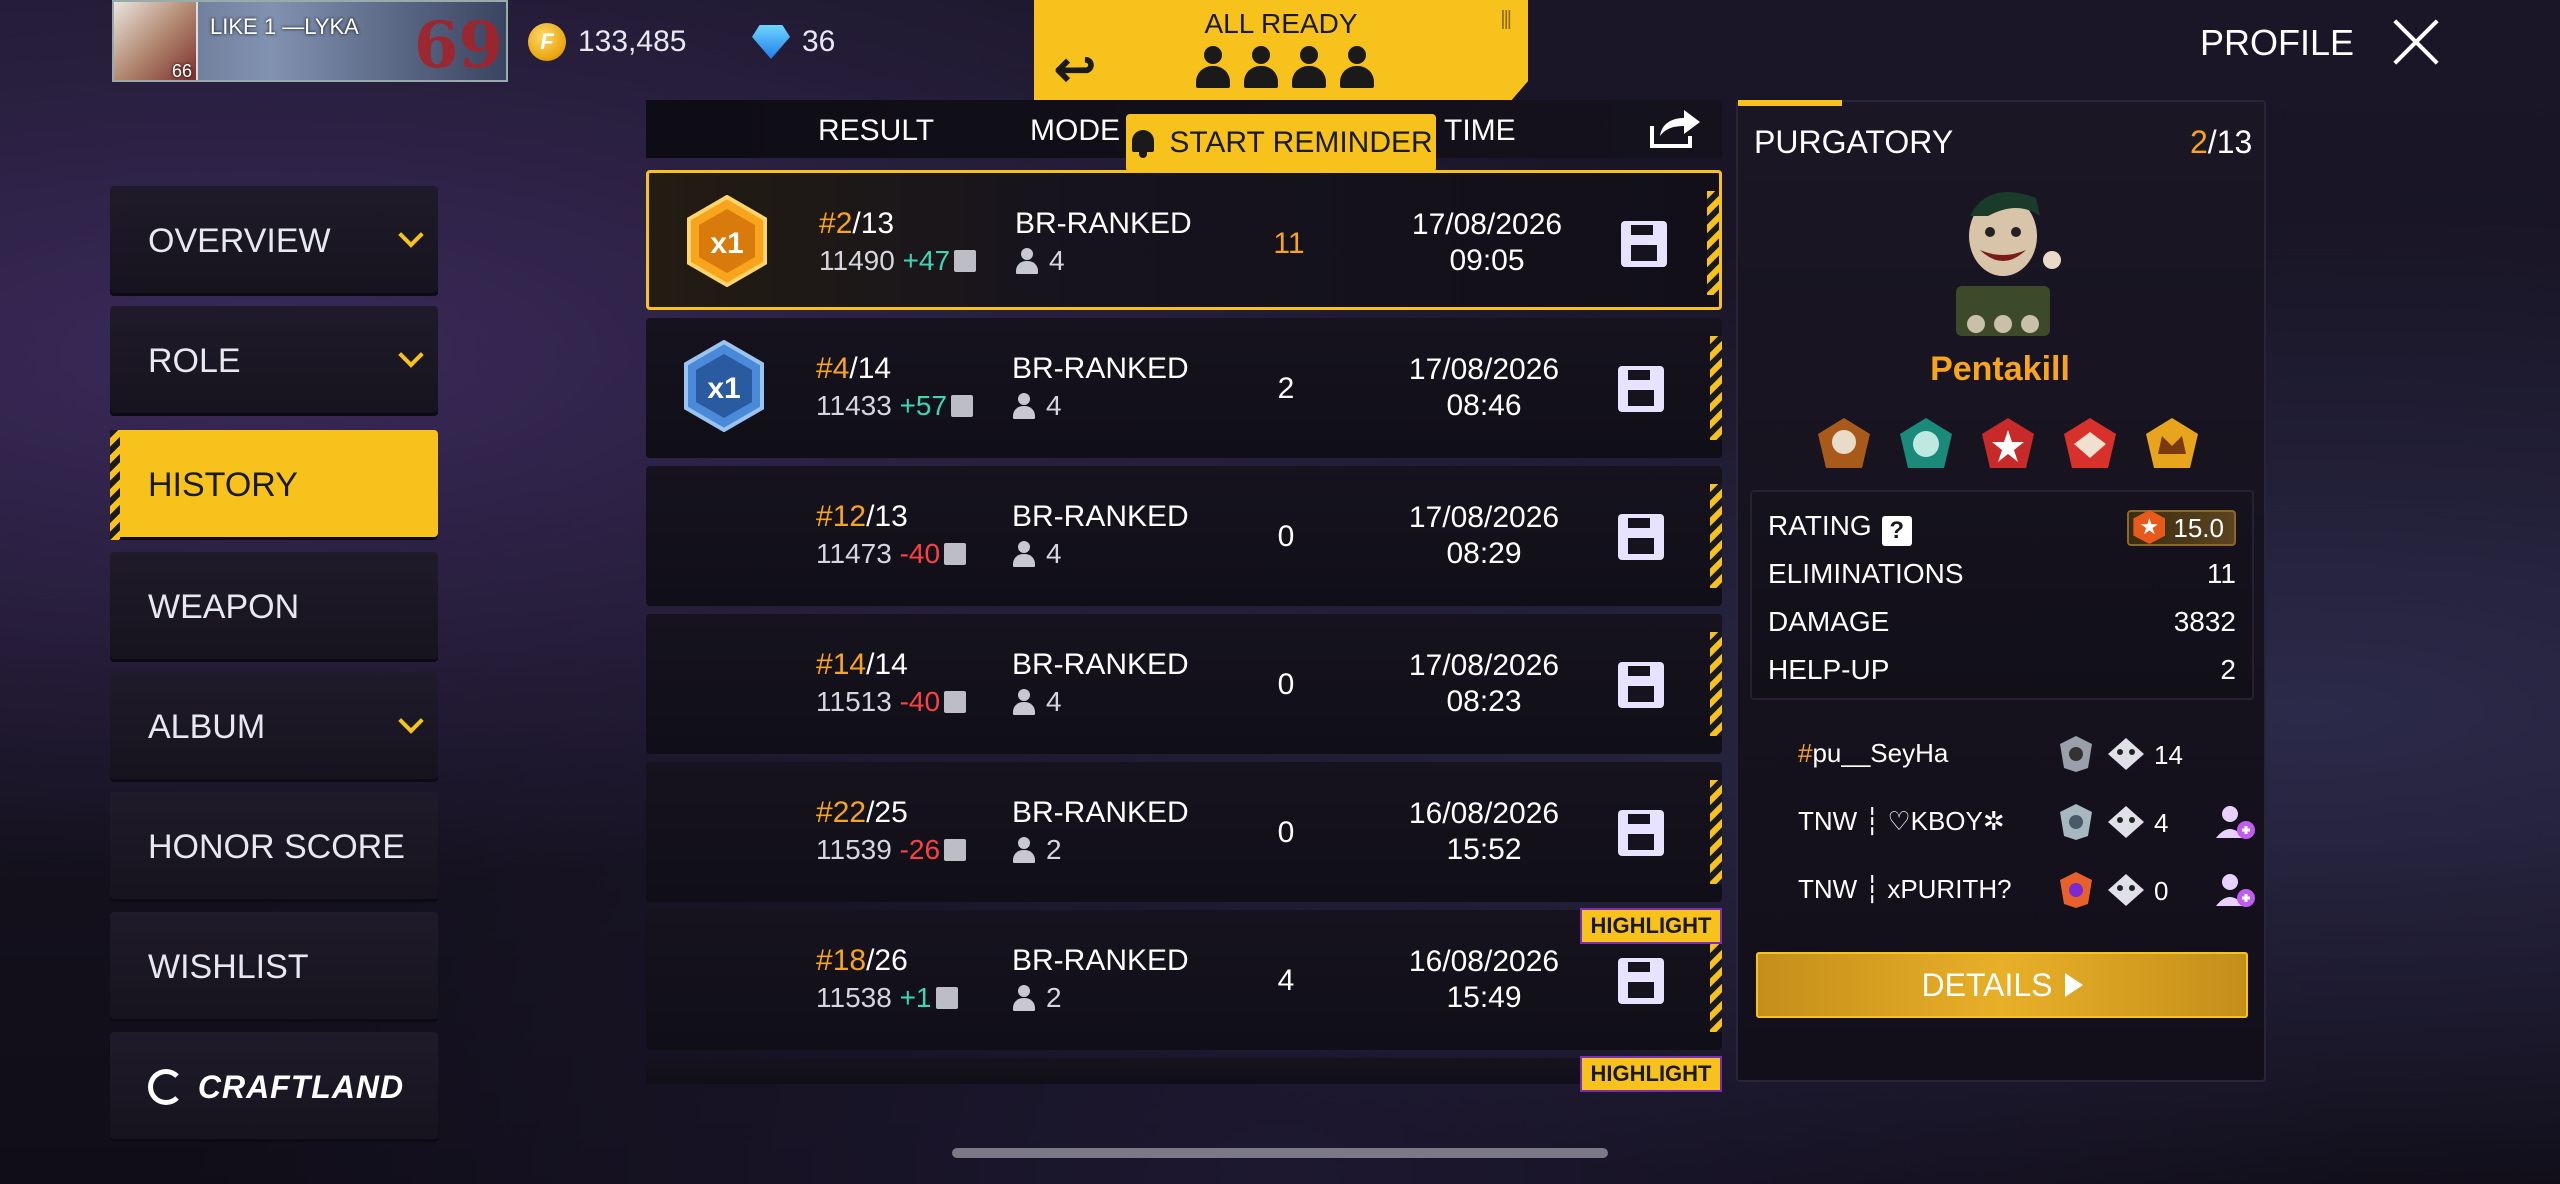 The height and width of the screenshot is (1184, 2560). What do you see at coordinates (1280, 1153) in the screenshot?
I see `home-indicator` at bounding box center [1280, 1153].